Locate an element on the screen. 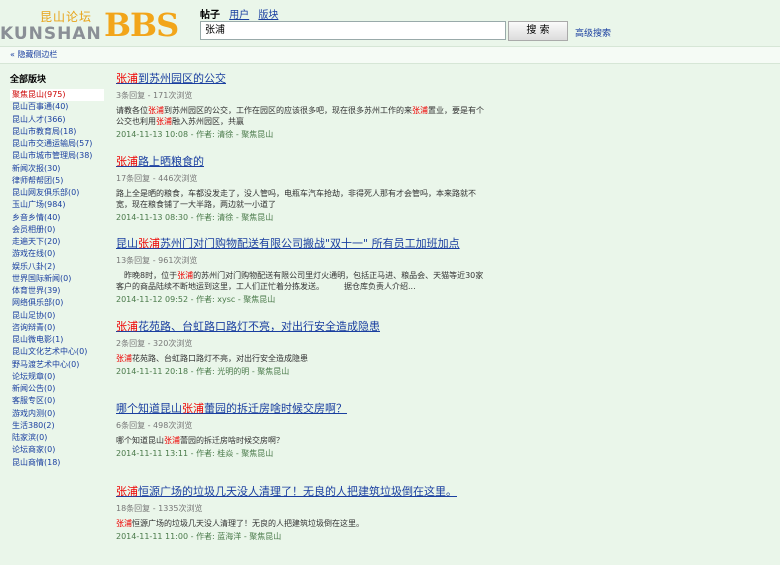  logo-bbs: BBS is located at coordinates (141, 25).